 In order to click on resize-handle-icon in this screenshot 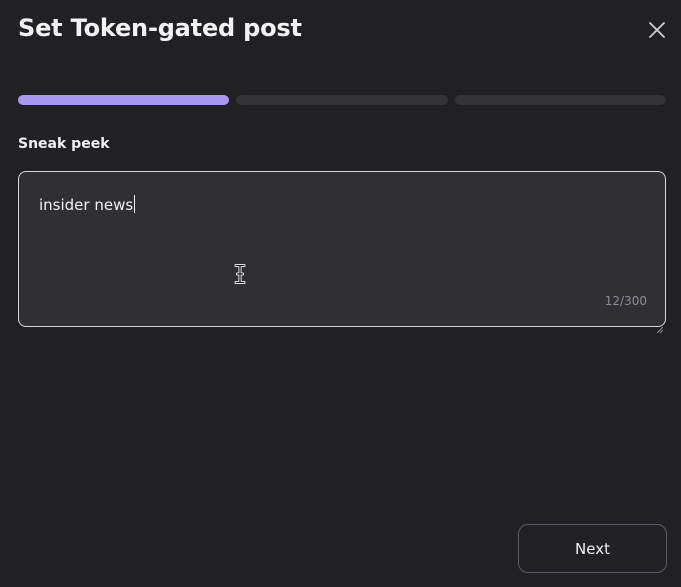, I will do `click(660, 326)`.